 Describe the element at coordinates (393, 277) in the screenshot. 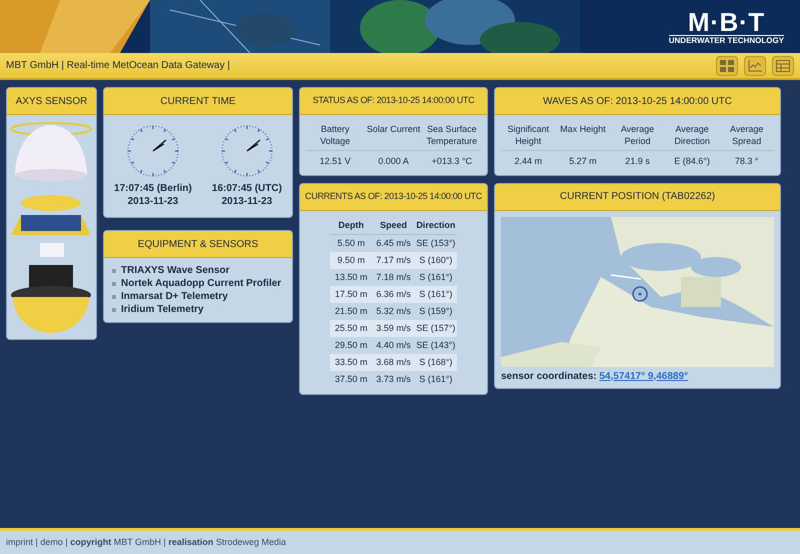

I see `table-cell-text: 7.18 m/s` at that location.